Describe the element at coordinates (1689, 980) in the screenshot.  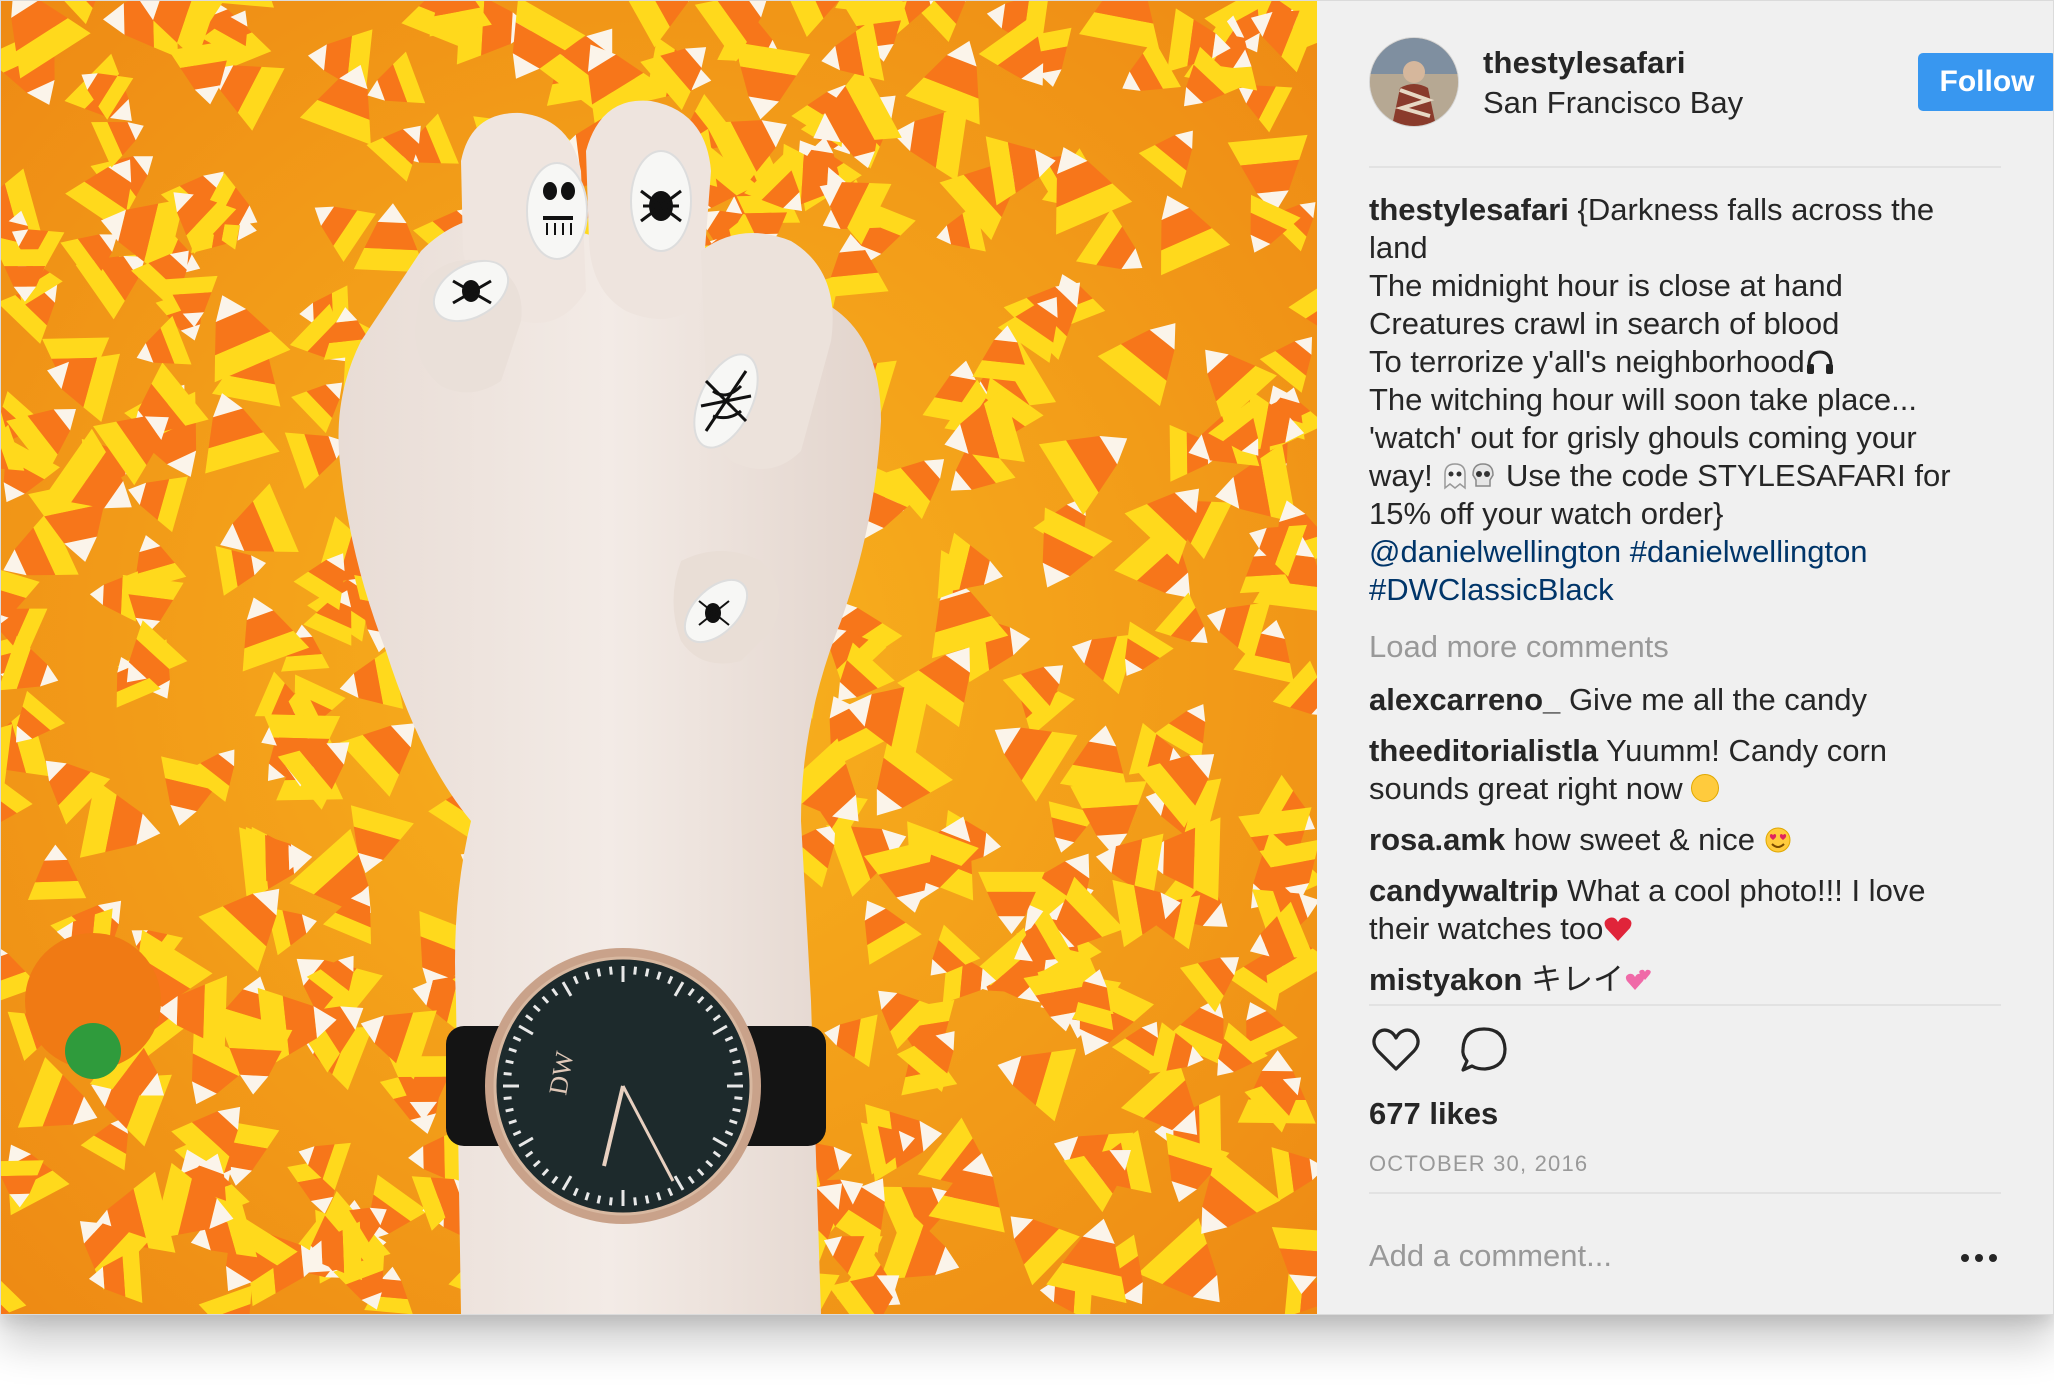
I see `comment: mistyakon キレイ` at that location.